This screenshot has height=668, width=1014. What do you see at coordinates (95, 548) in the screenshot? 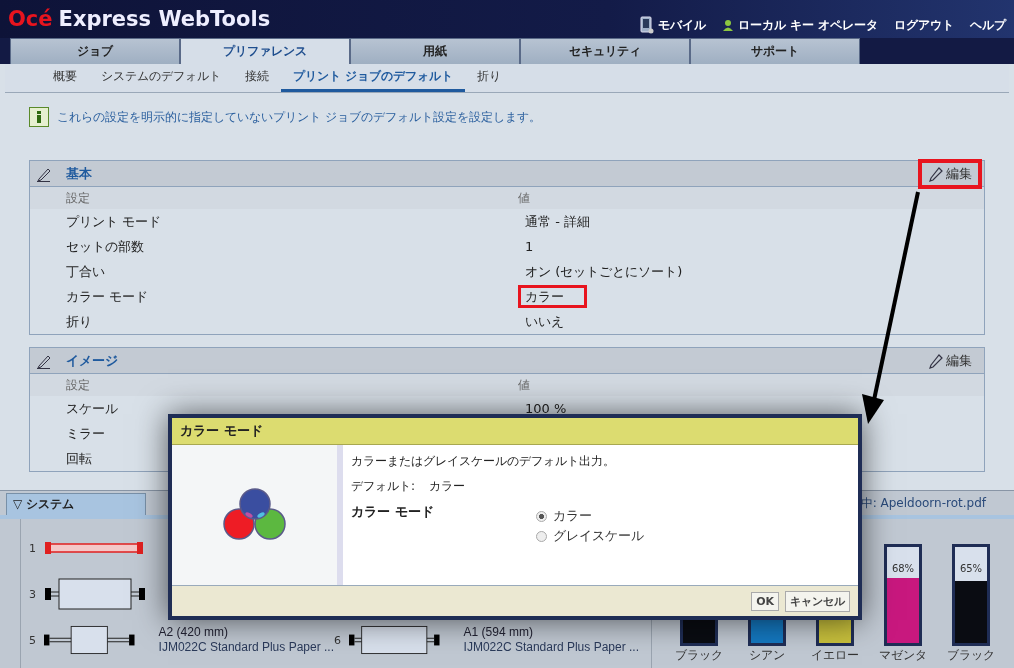
I see `empty-roll-icon` at bounding box center [95, 548].